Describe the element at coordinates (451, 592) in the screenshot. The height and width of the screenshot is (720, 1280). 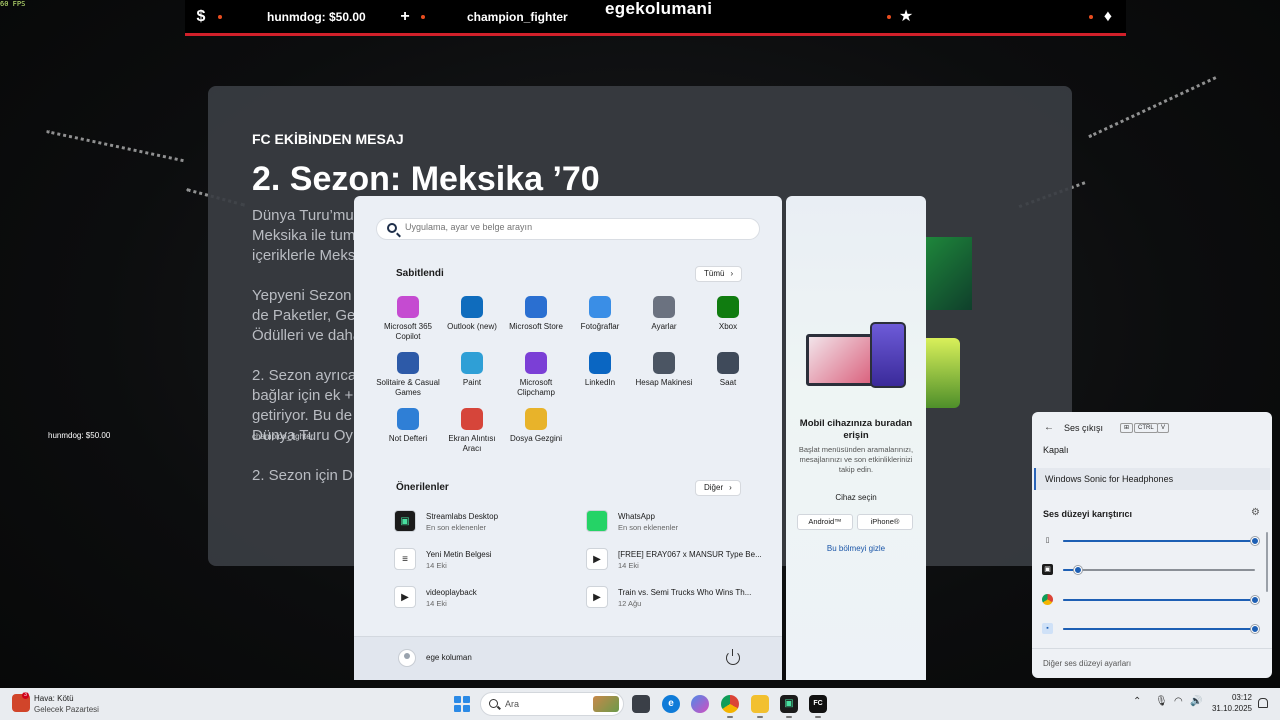
I see `recommended-item-name: videoplayback` at that location.